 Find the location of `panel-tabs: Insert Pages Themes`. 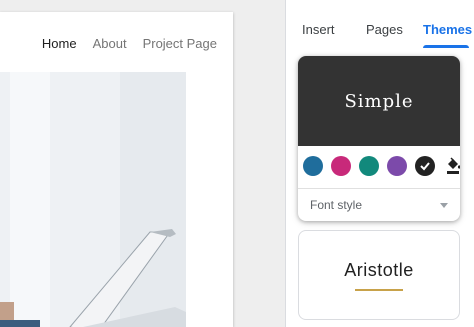

panel-tabs: Insert Pages Themes is located at coordinates (380, 25).